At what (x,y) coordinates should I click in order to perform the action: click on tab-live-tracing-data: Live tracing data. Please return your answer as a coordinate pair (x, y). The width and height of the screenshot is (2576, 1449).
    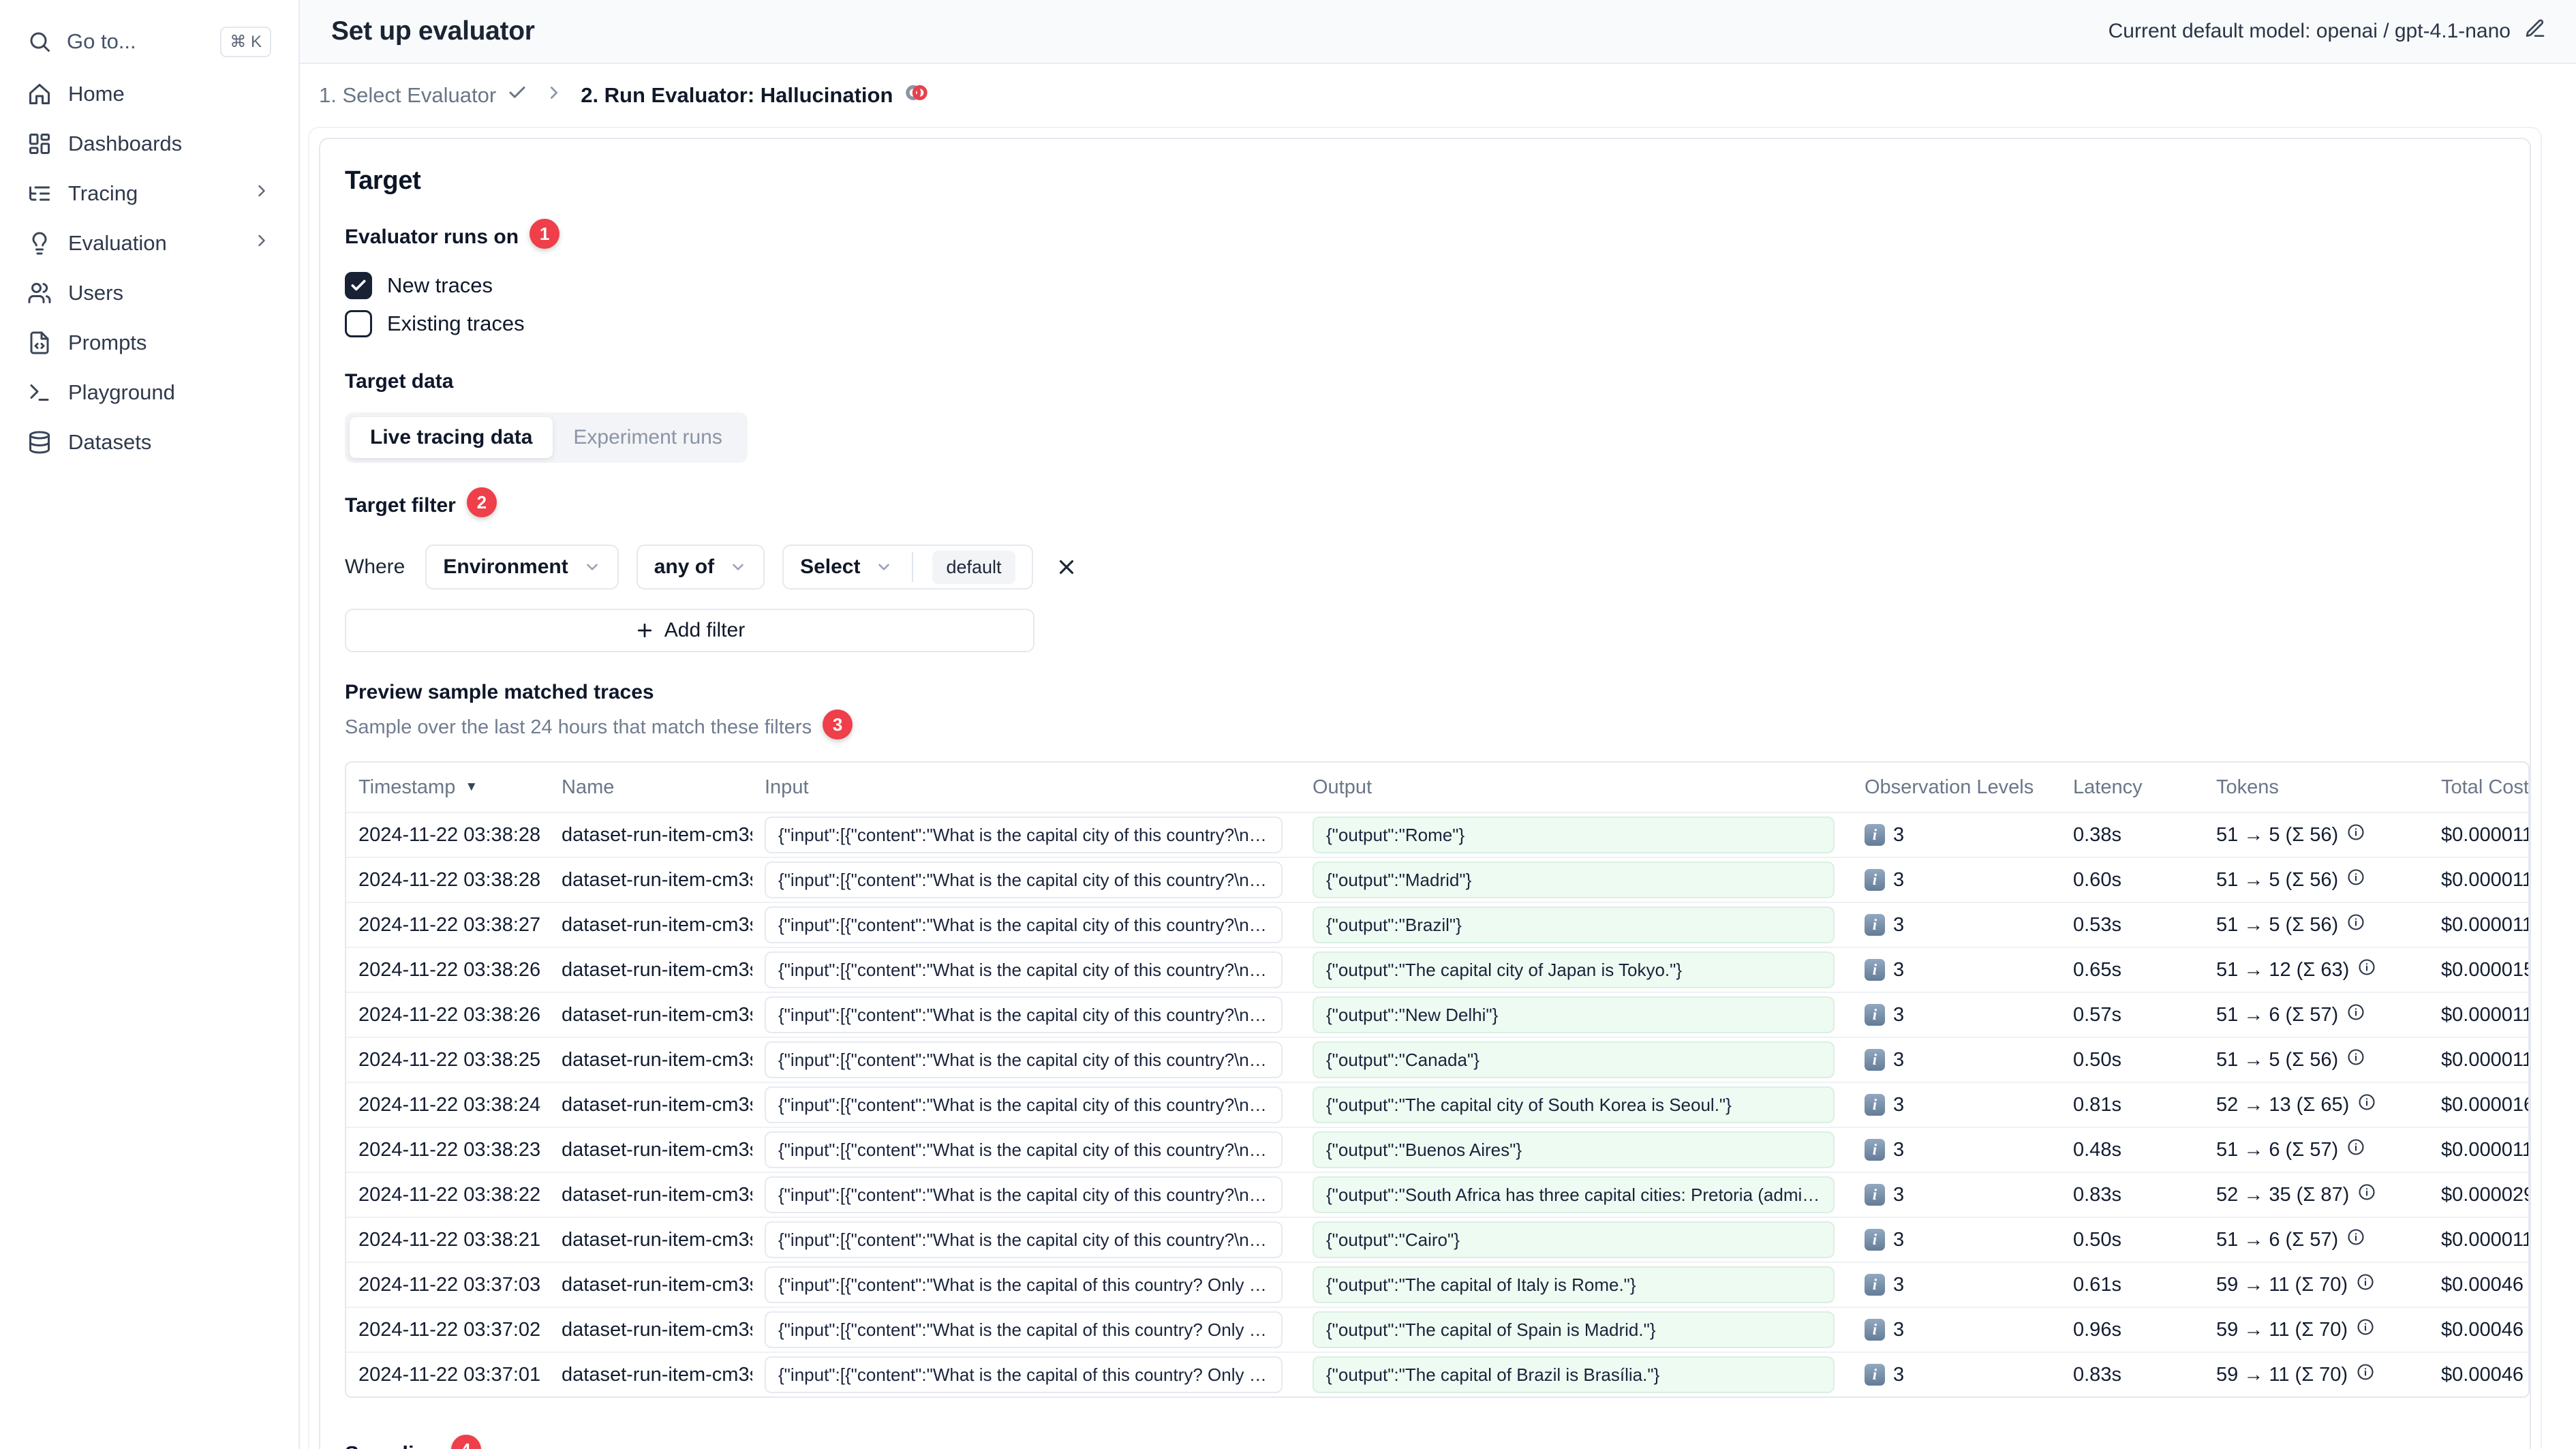
    Looking at the image, I should click on (451, 437).